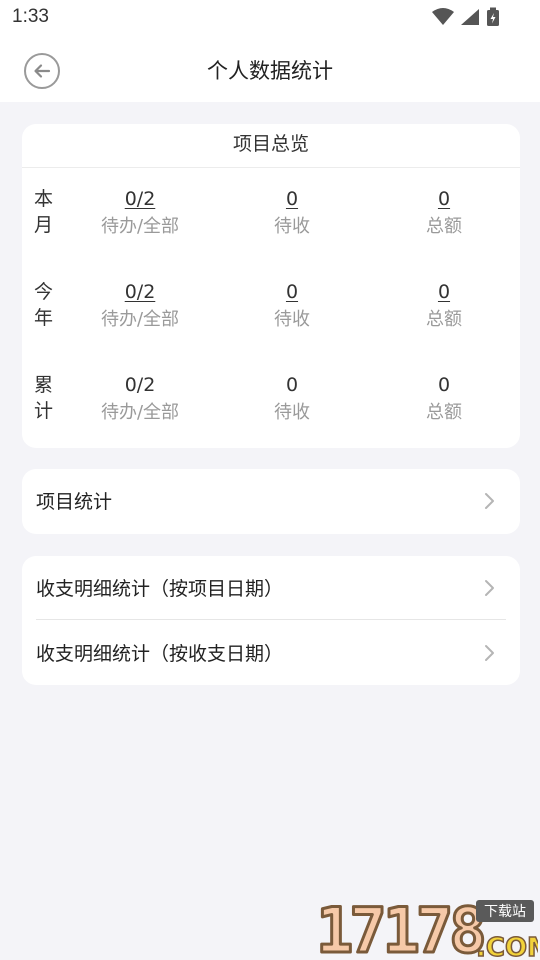 The height and width of the screenshot is (960, 540). Describe the element at coordinates (44, 305) in the screenshot. I see `row-label: 今年` at that location.